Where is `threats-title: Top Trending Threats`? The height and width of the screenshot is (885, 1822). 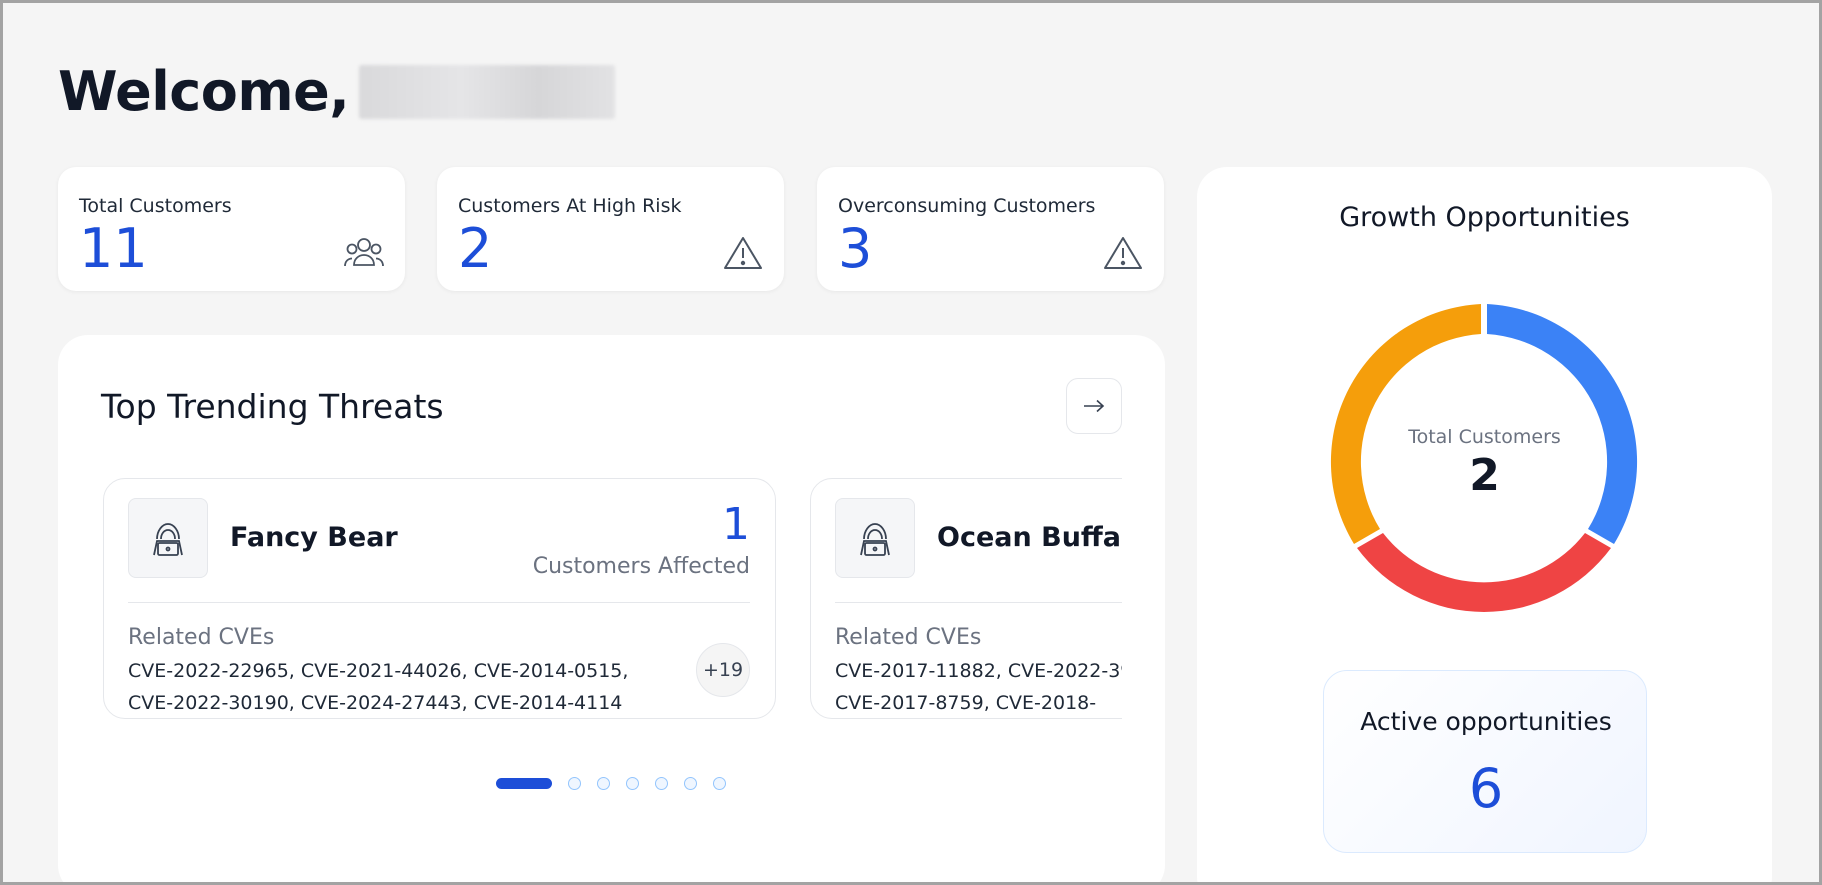
threats-title: Top Trending Threats is located at coordinates (272, 406).